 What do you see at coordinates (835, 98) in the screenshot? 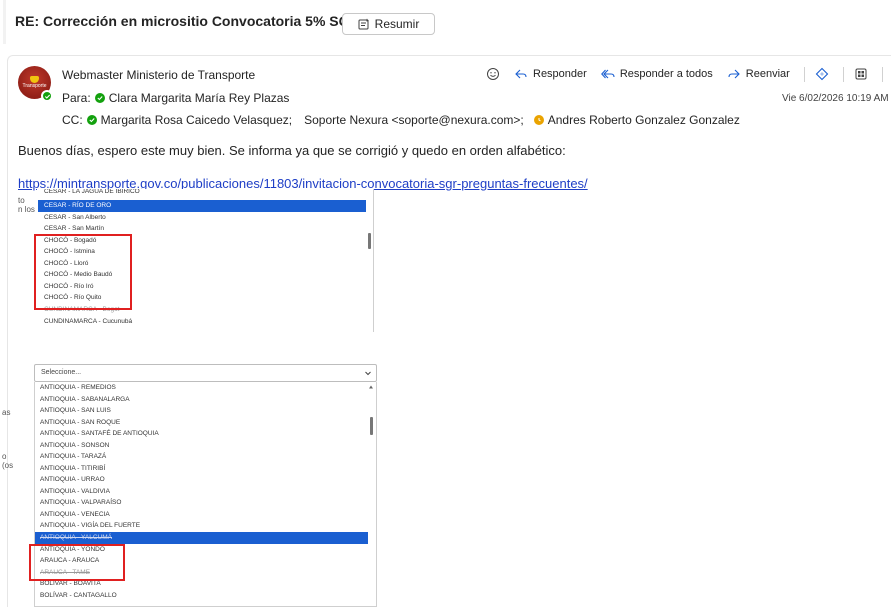
I see `message-date: Vie 6/02/2026 10:19 AM` at bounding box center [835, 98].